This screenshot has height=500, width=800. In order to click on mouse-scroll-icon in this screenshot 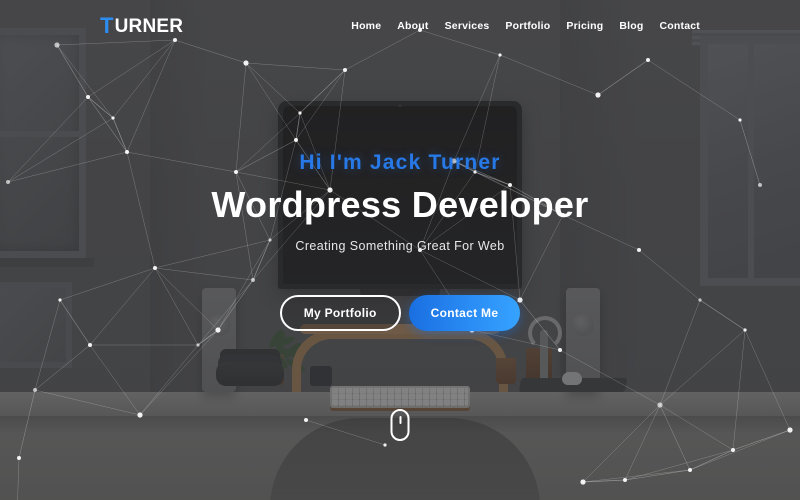, I will do `click(400, 425)`.